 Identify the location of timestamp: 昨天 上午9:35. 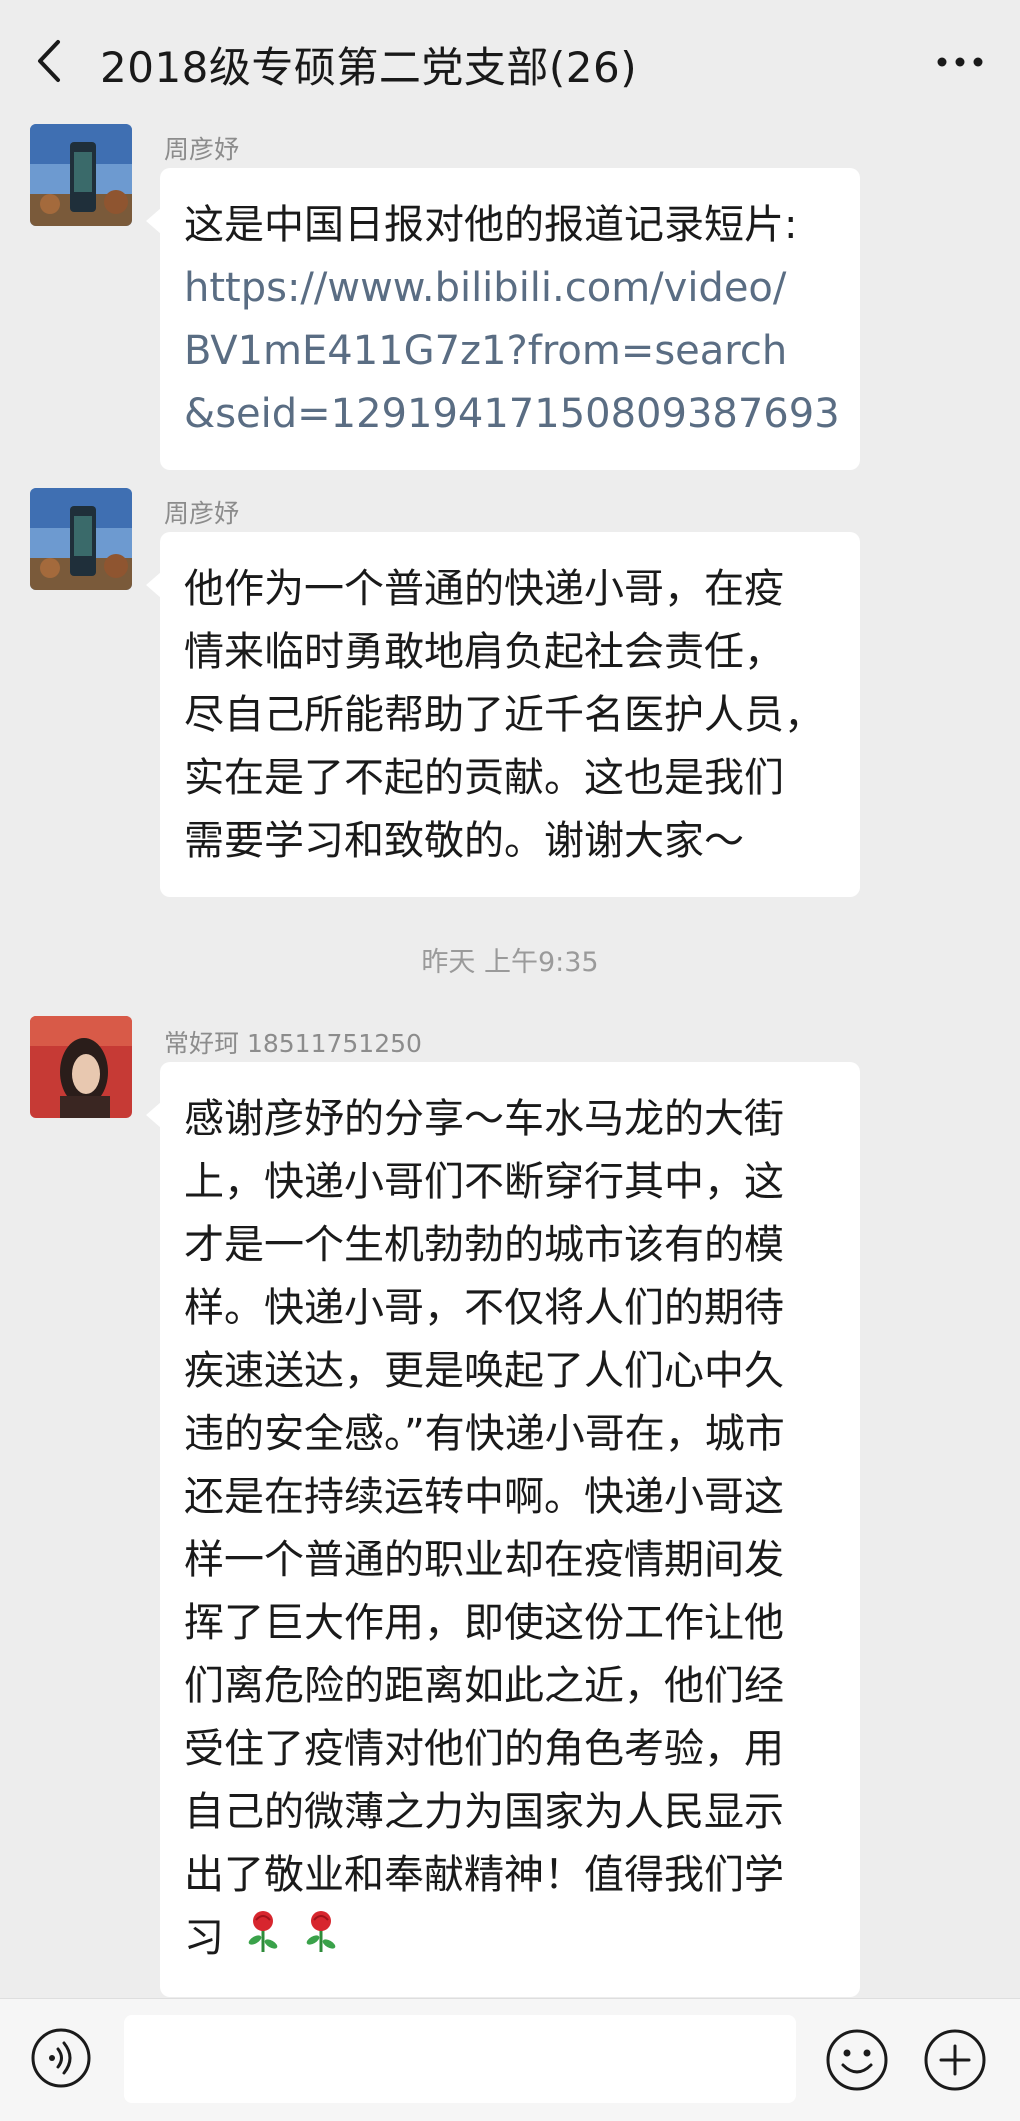
(510, 962).